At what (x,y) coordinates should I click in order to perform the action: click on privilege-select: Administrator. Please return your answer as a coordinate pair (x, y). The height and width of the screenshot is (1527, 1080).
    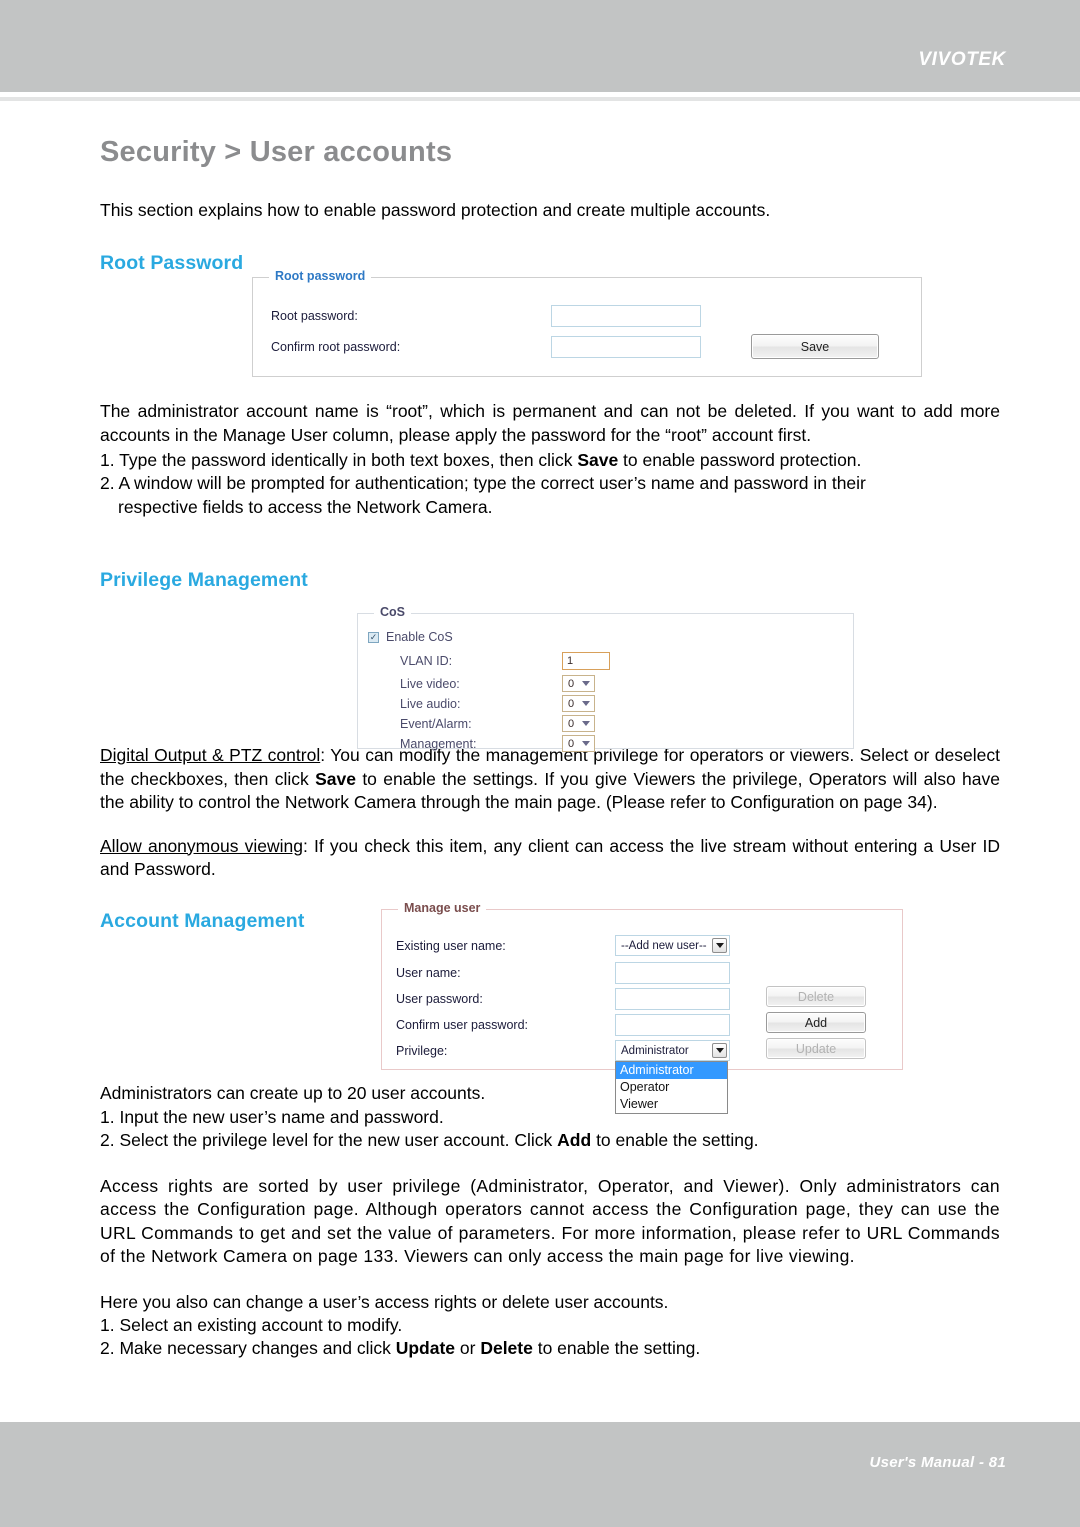
    Looking at the image, I should click on (672, 1050).